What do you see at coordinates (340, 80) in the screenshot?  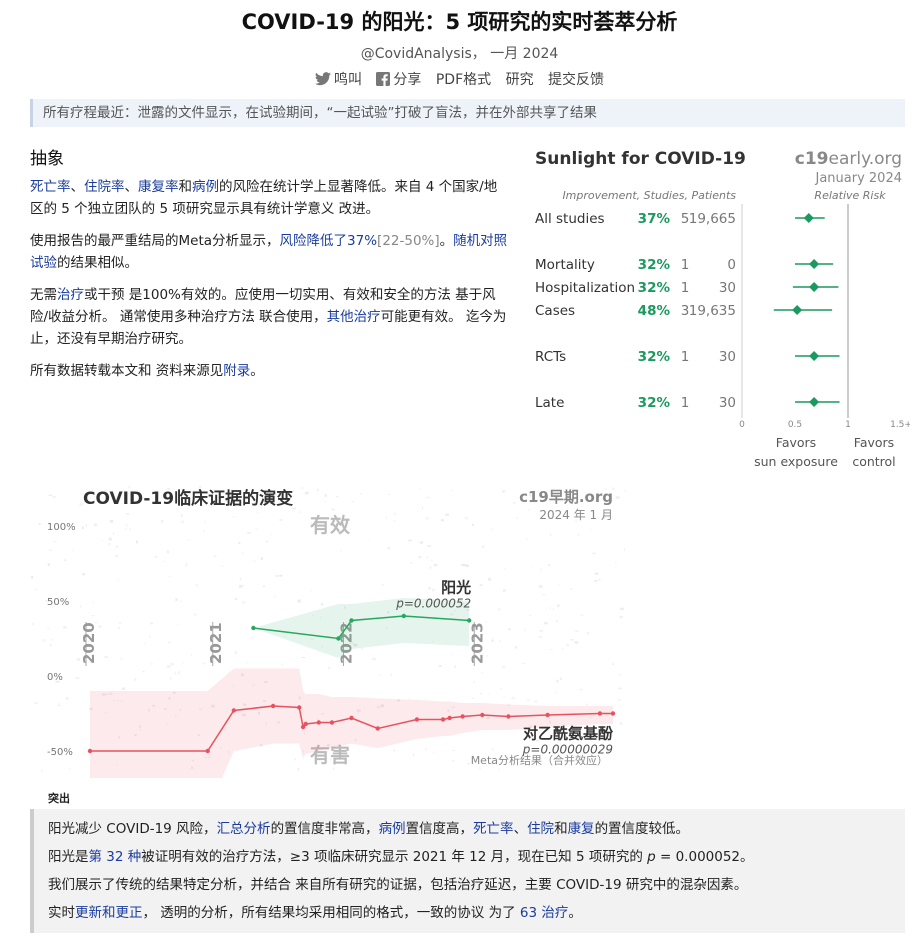 I see `tweet-link: 鸣叫` at bounding box center [340, 80].